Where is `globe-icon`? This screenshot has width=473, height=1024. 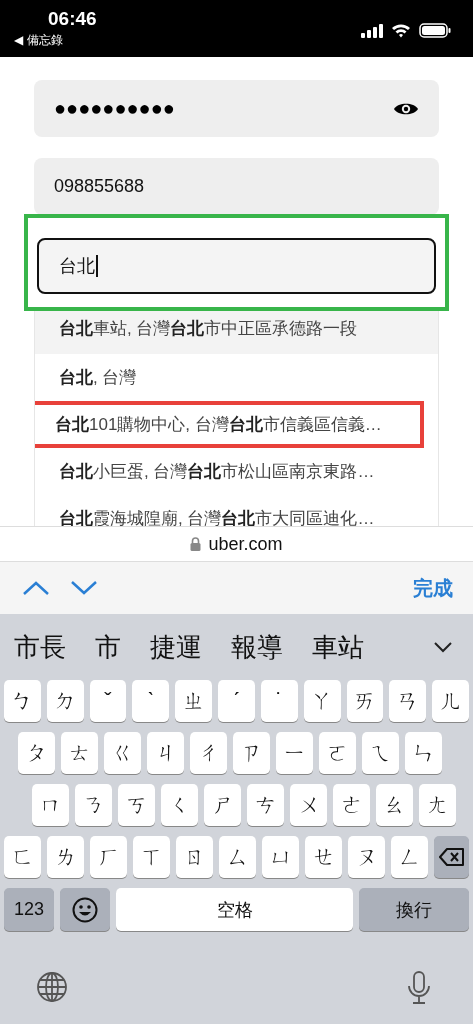
globe-icon is located at coordinates (52, 987).